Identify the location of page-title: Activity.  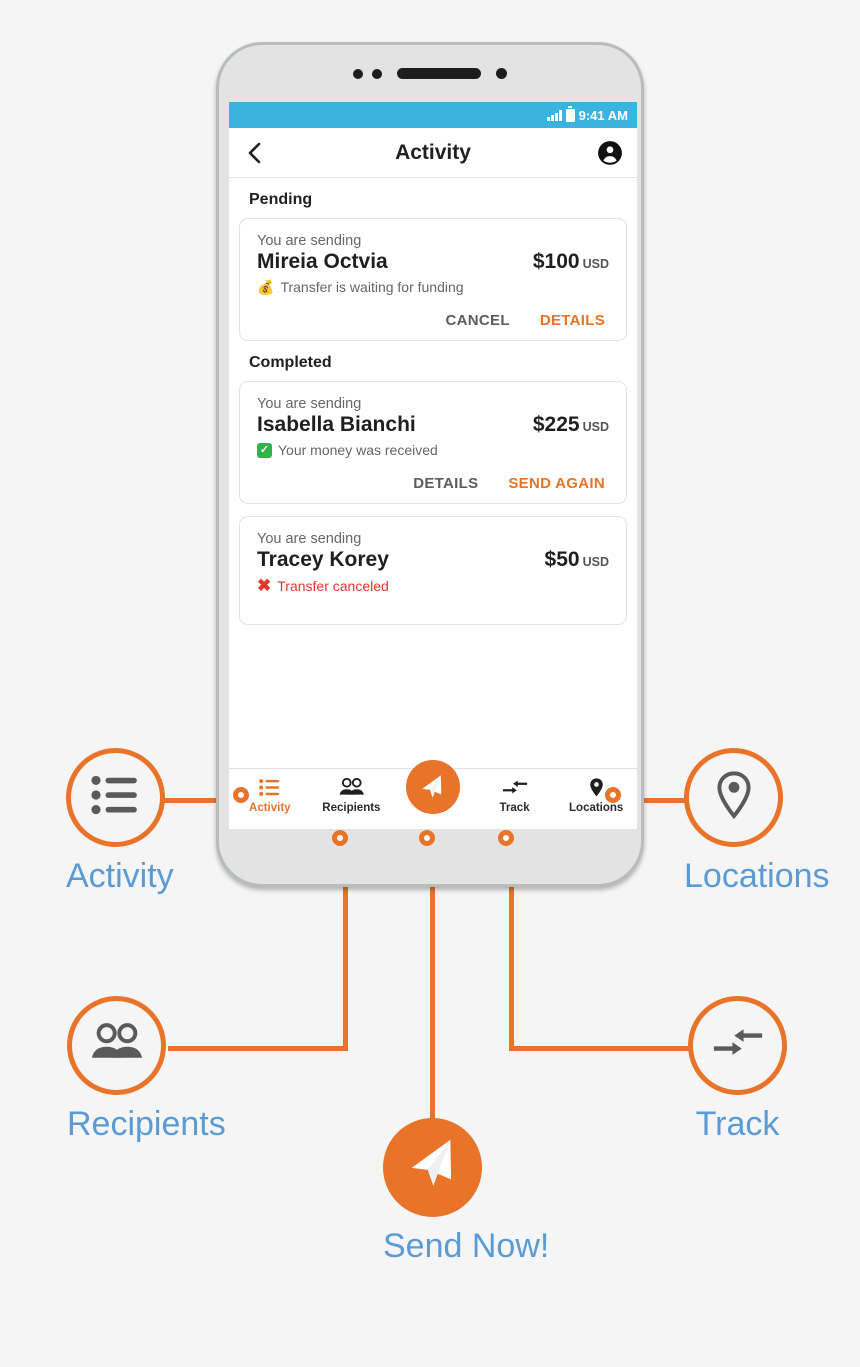
(433, 152).